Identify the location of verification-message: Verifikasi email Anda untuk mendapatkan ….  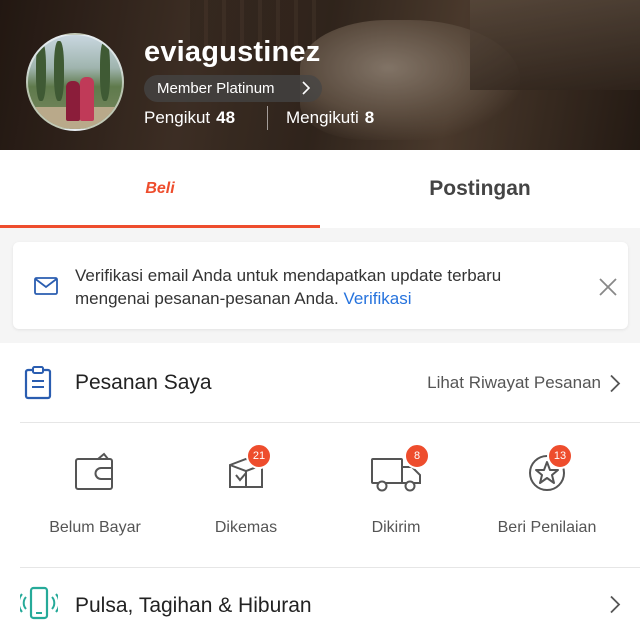
(315, 287).